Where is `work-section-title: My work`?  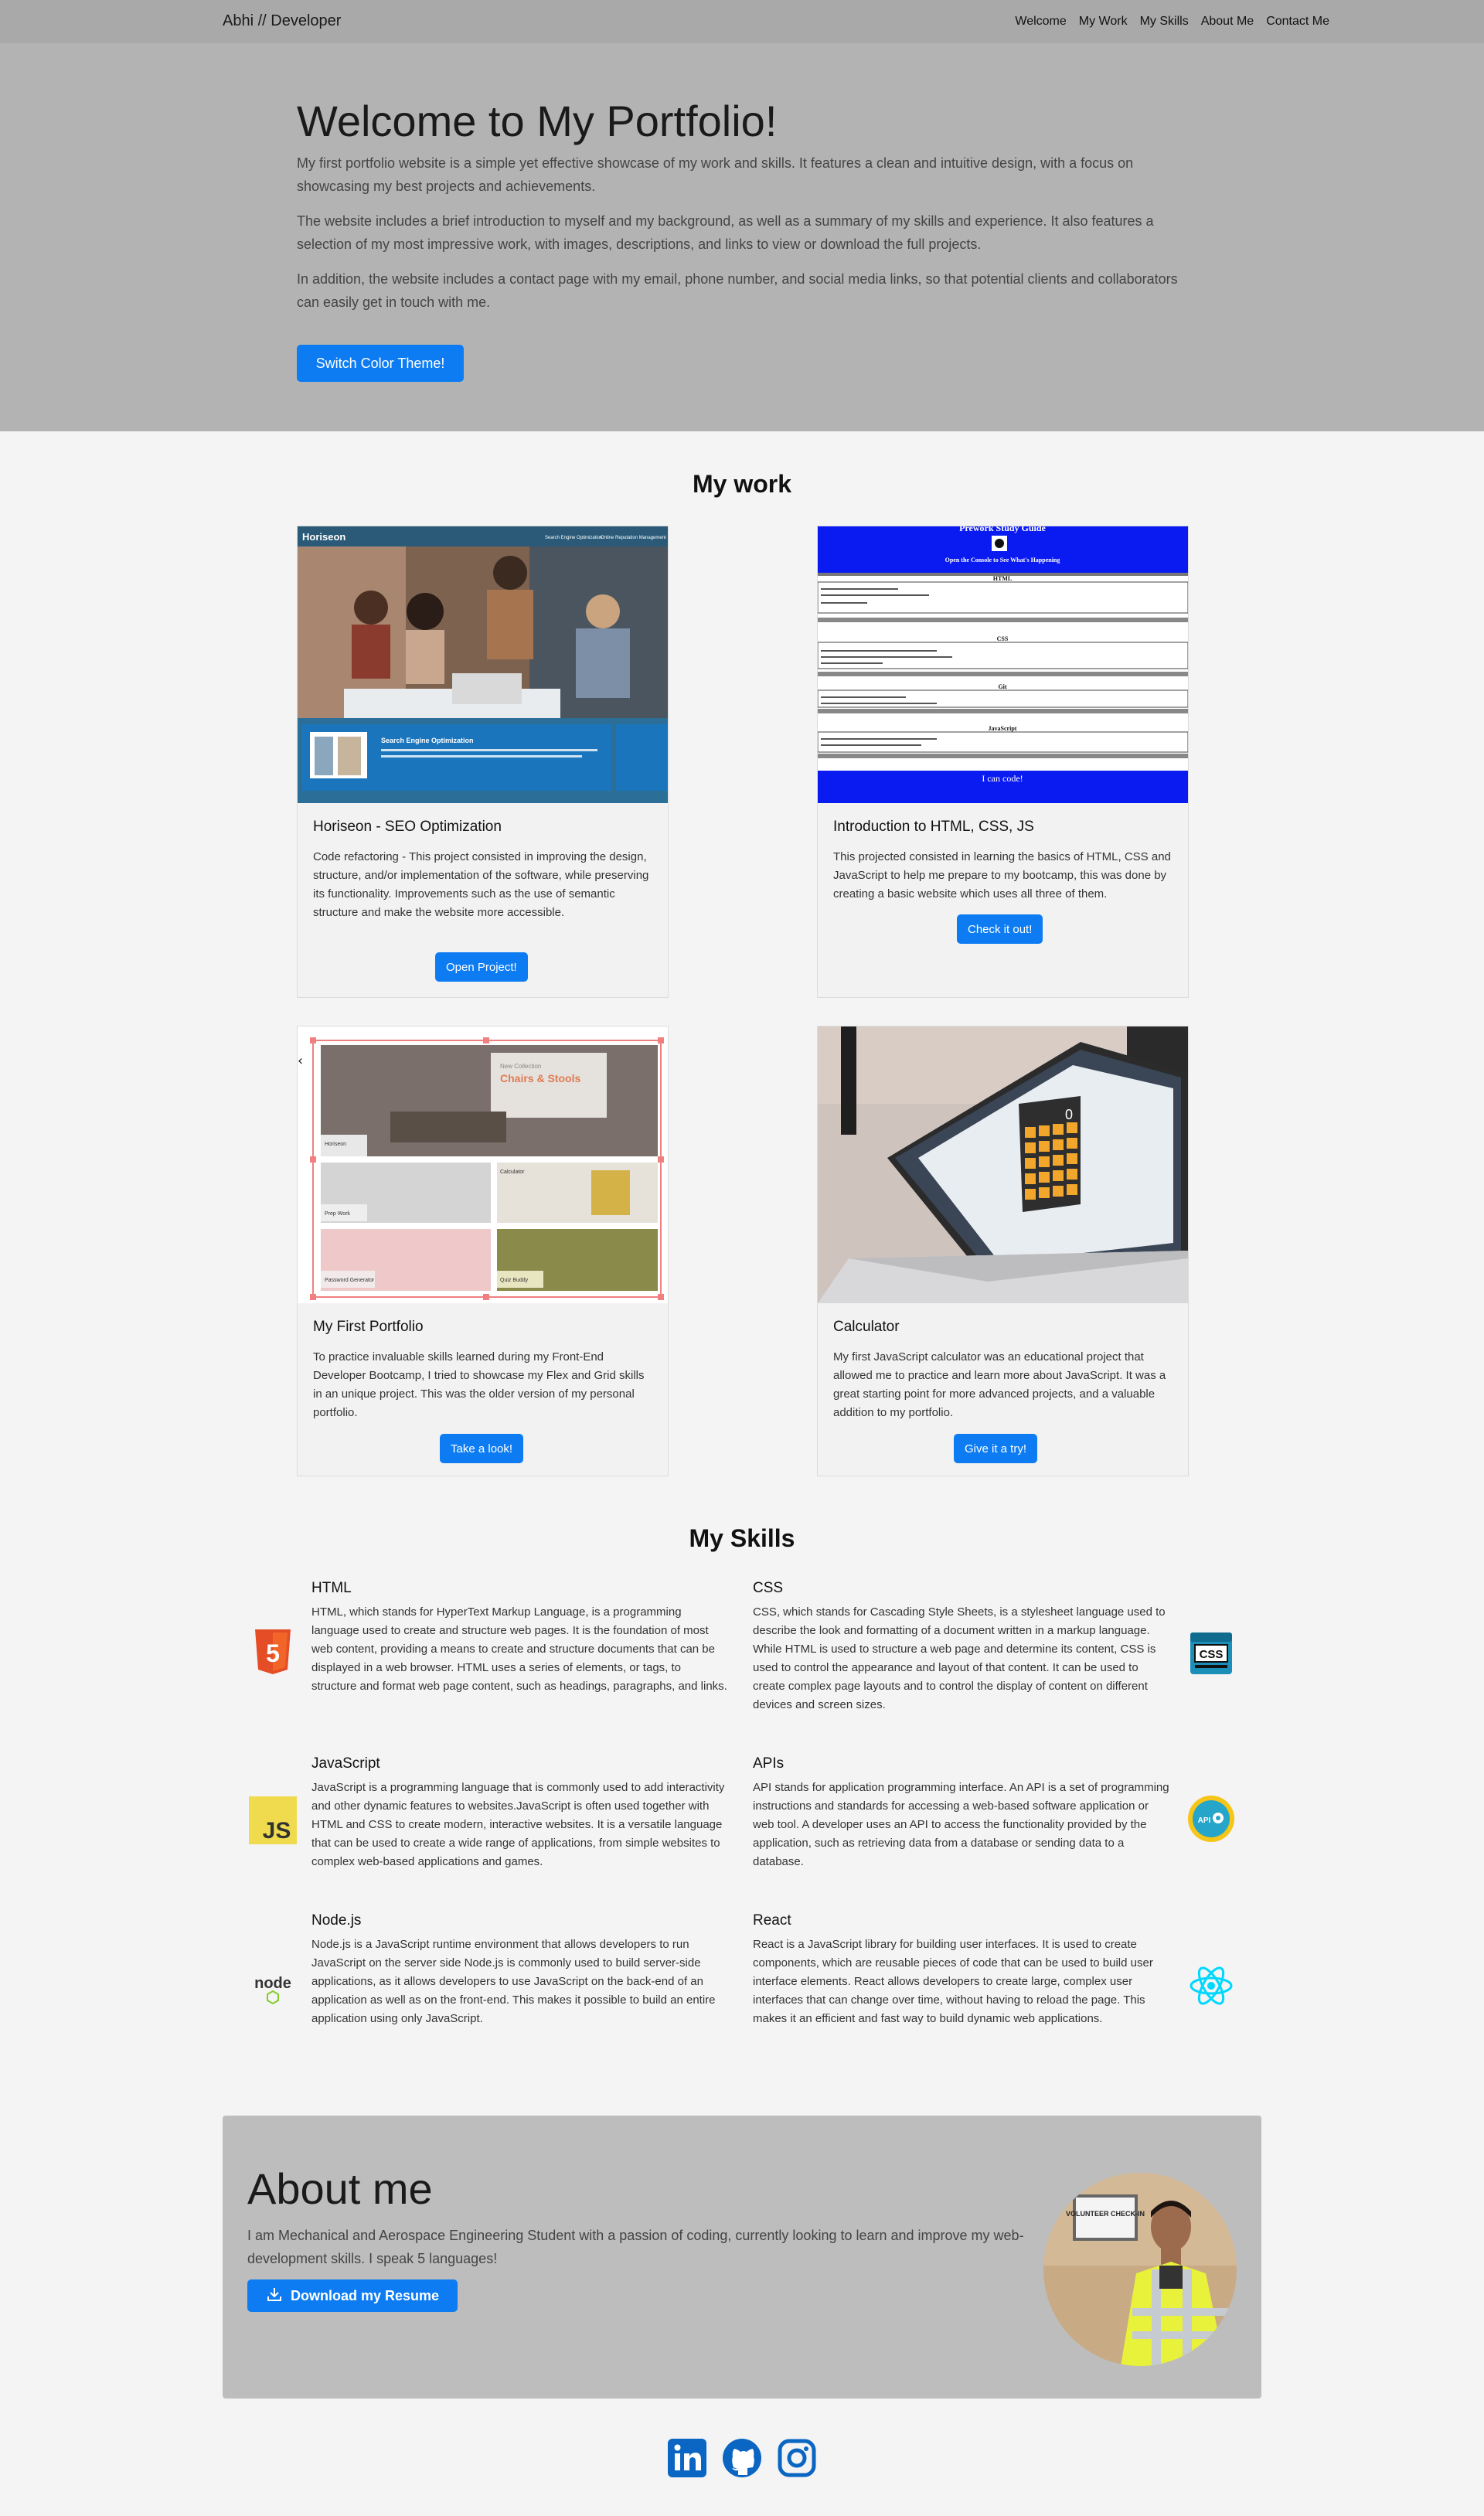
work-section-title: My work is located at coordinates (742, 484).